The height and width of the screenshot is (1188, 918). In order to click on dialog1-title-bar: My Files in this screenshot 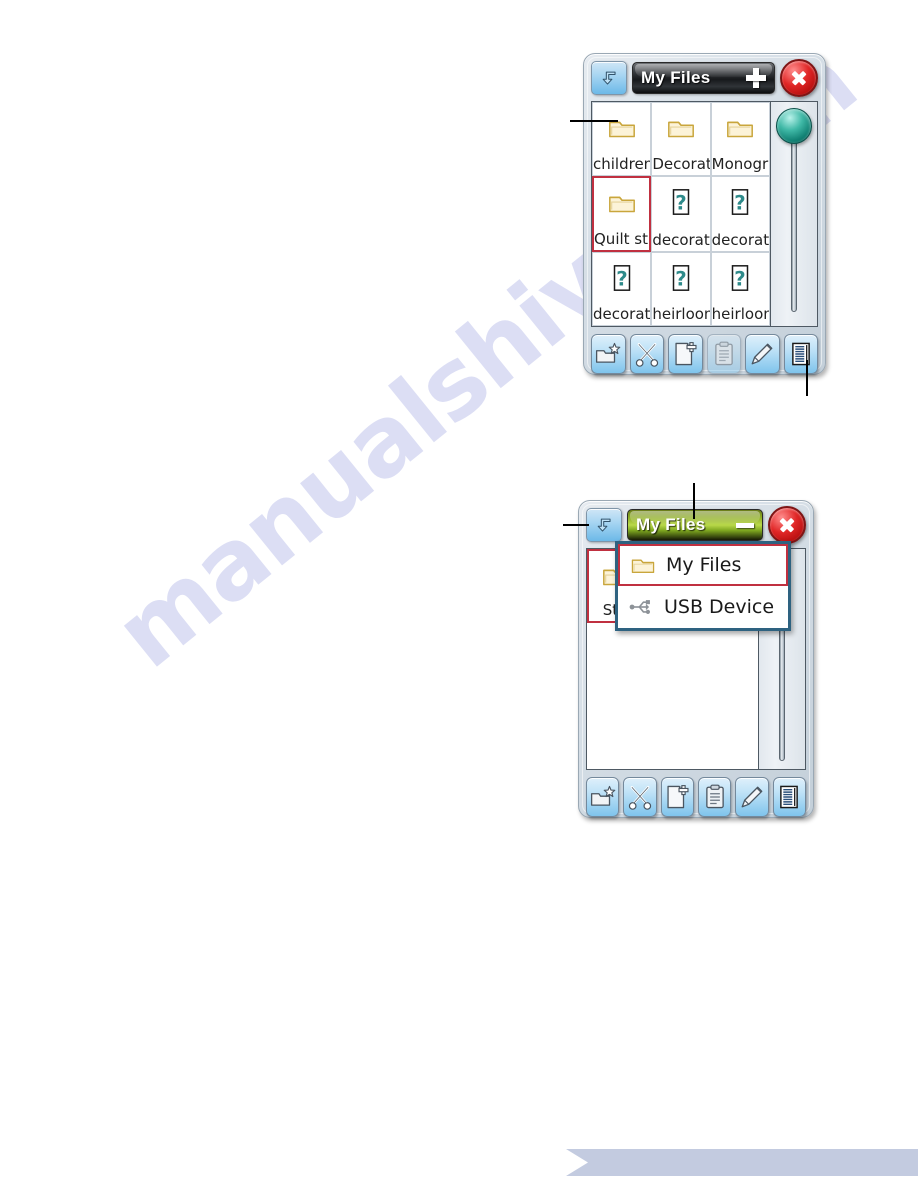, I will do `click(703, 78)`.